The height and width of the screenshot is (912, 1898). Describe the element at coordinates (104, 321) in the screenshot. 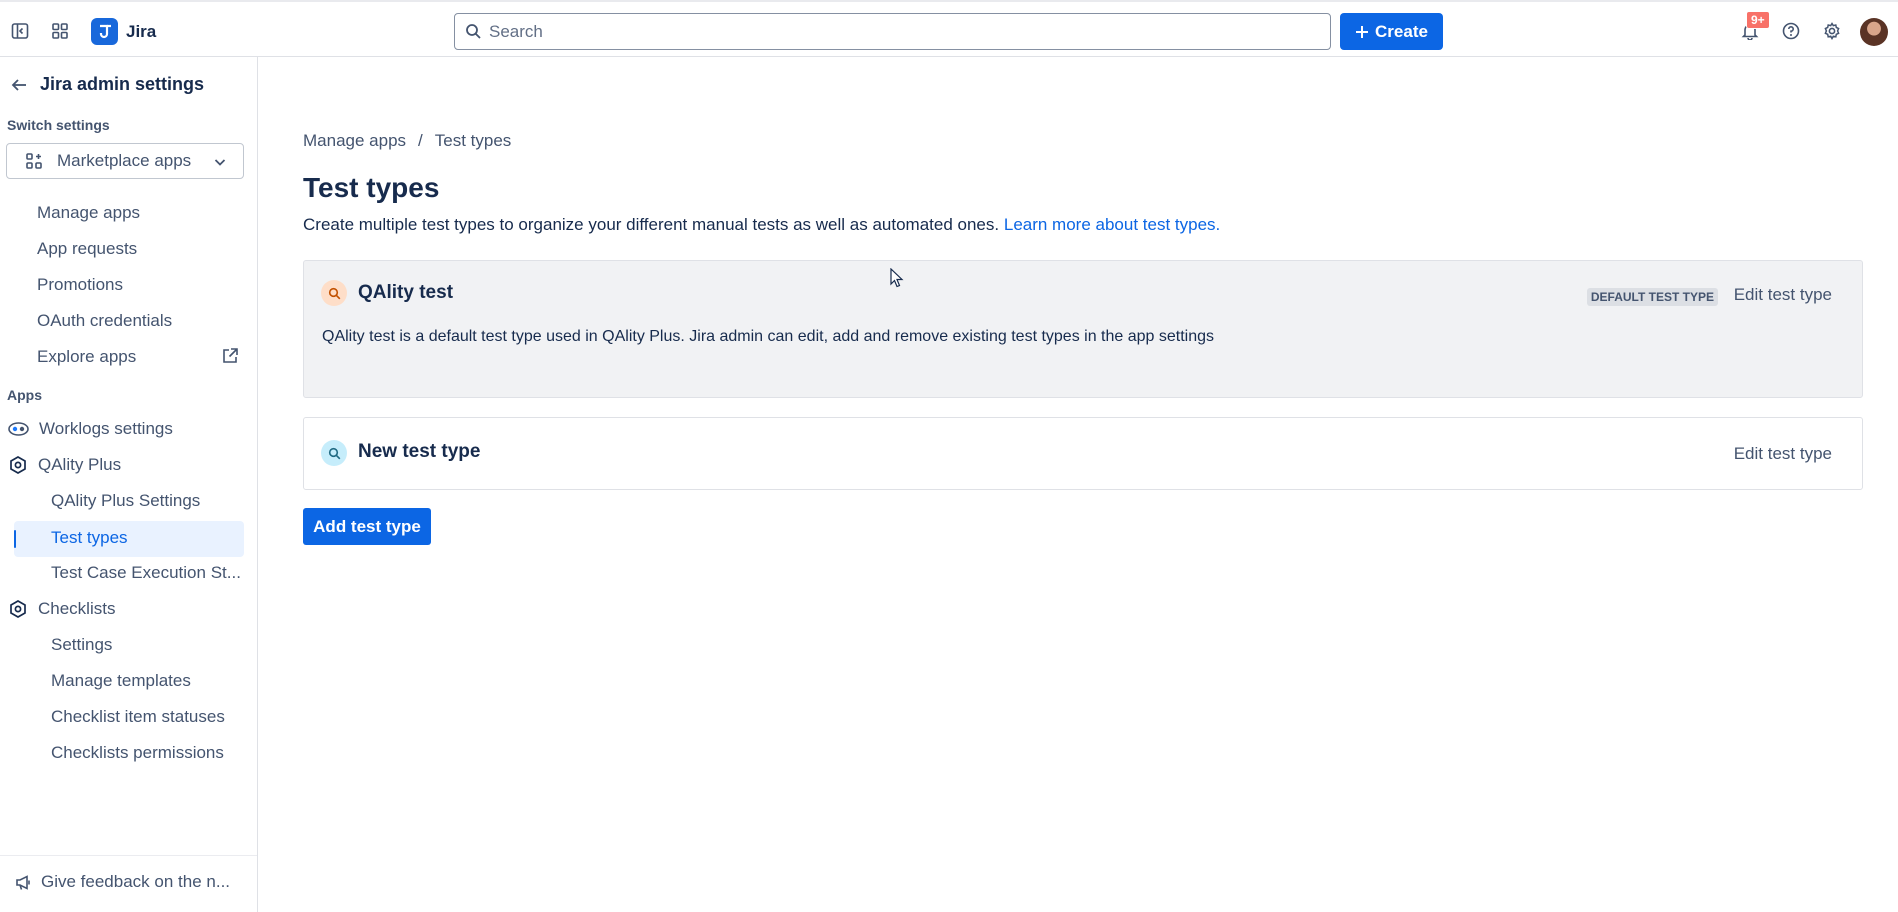

I see `sidebar-item-oauth-credentials: OAuth credentials` at that location.